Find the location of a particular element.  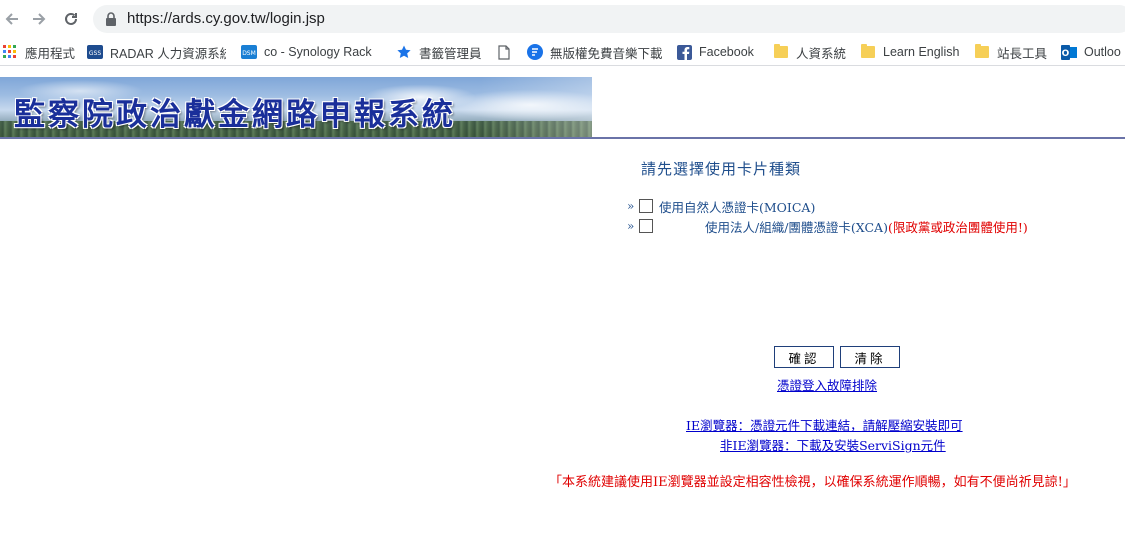

address-bar: https://ards.cy.gov.tw/login.jsp is located at coordinates (609, 19).